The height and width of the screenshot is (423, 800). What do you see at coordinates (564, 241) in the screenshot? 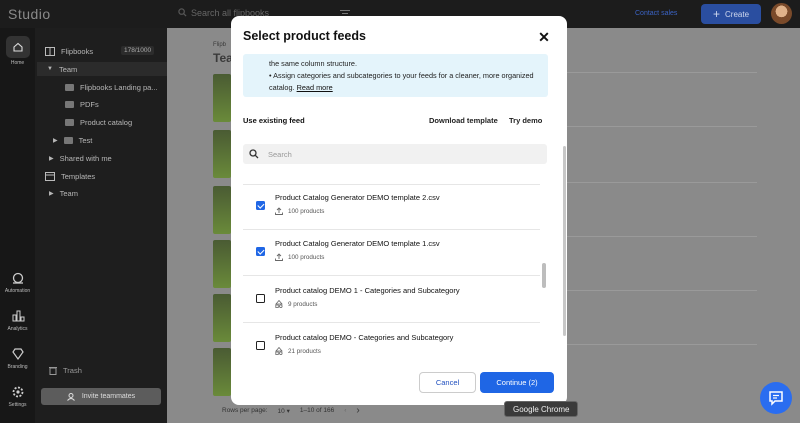
I see `modal-scrollbar` at bounding box center [564, 241].